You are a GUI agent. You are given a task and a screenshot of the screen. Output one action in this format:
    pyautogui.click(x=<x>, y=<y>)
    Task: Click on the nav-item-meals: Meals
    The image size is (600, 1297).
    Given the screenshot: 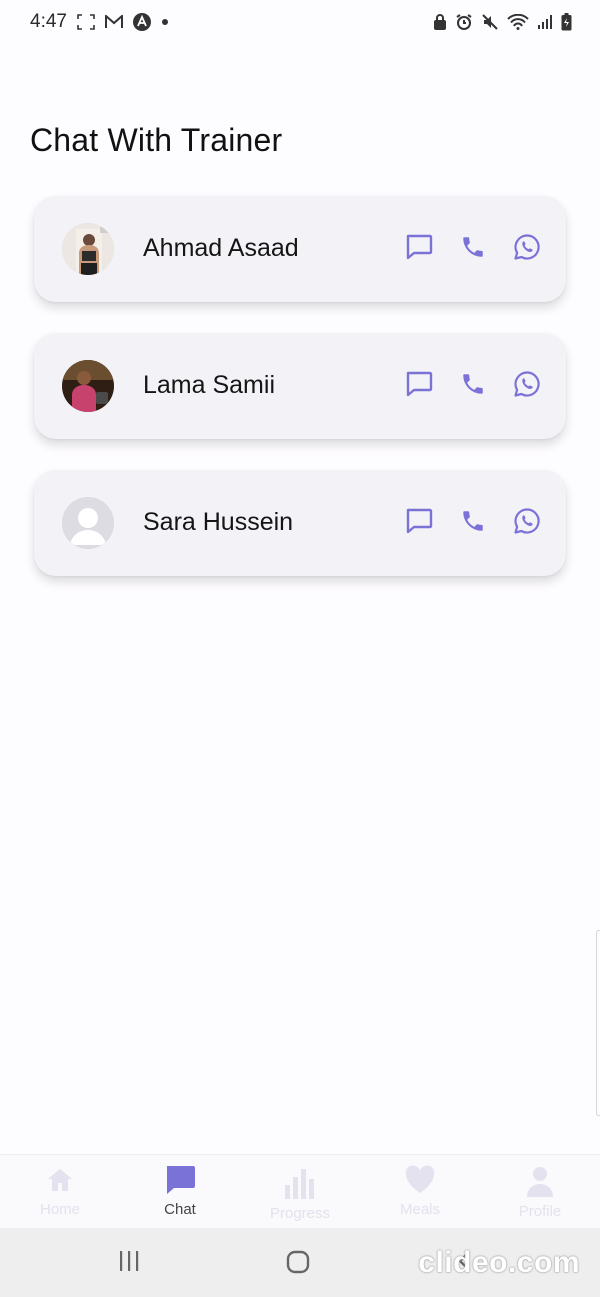 What is the action you would take?
    pyautogui.click(x=420, y=1191)
    